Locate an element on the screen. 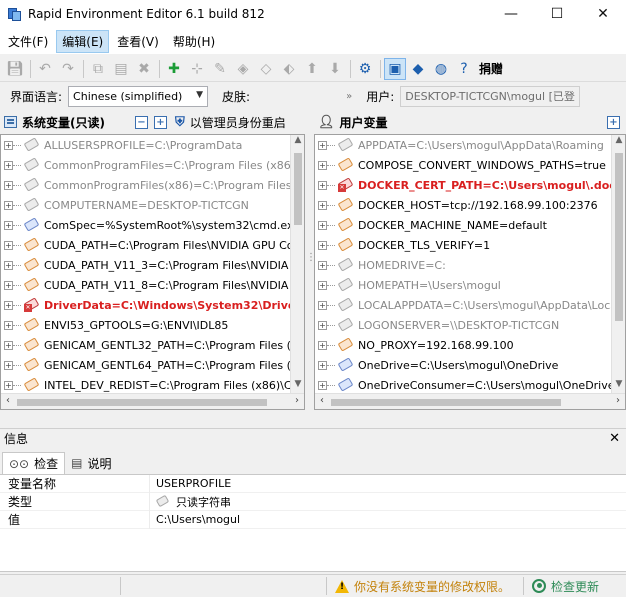 The image size is (626, 597). tree-row: + LOGONSERVER=\\DESKTOP-TICTCGN is located at coordinates (470, 325).